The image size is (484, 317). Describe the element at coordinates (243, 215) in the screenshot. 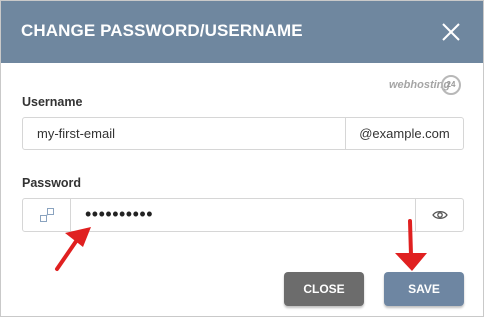

I see `password-input: ••••••••••` at that location.